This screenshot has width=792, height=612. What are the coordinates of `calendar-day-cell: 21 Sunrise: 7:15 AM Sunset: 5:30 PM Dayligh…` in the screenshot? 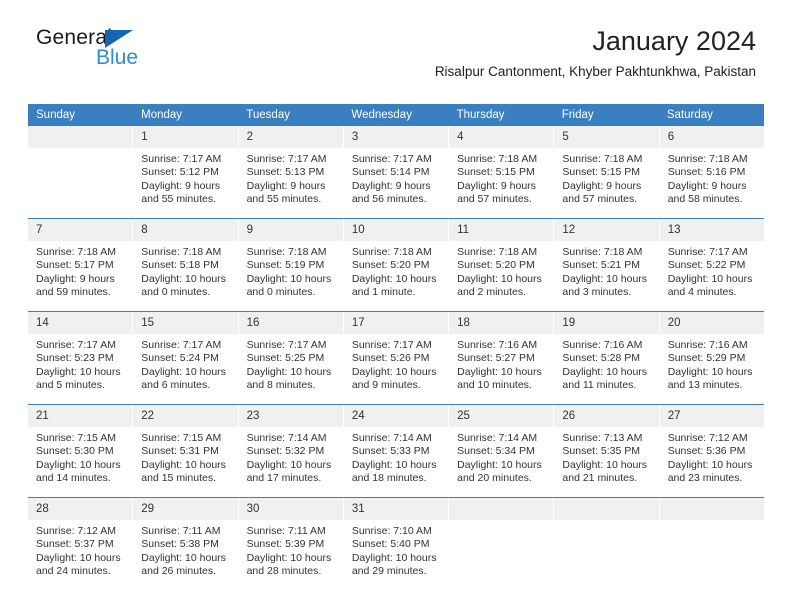 It's located at (81, 451).